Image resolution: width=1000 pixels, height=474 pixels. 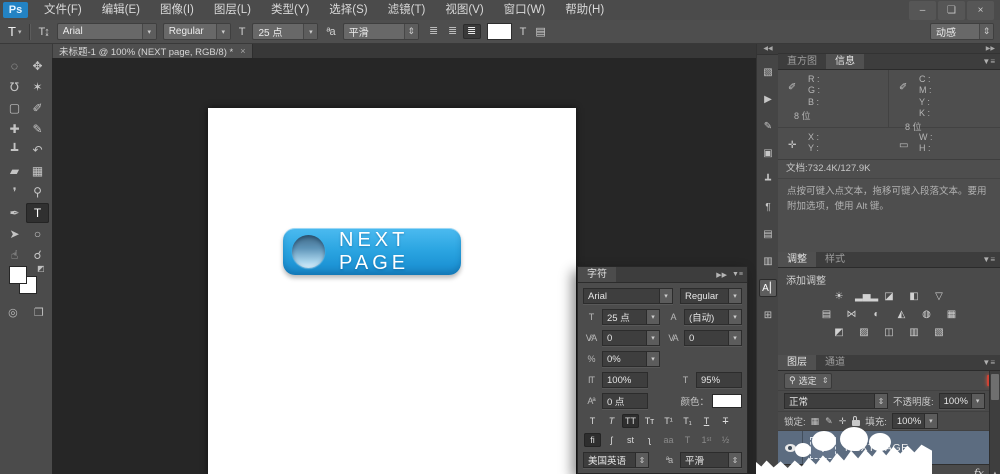 I want to click on curves-icon: ◪, so click(x=889, y=296).